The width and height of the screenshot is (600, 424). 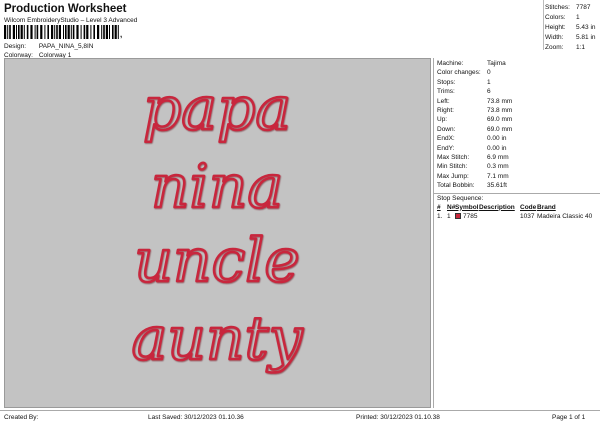 What do you see at coordinates (217, 261) in the screenshot?
I see `design-word-uncle: uncle` at bounding box center [217, 261].